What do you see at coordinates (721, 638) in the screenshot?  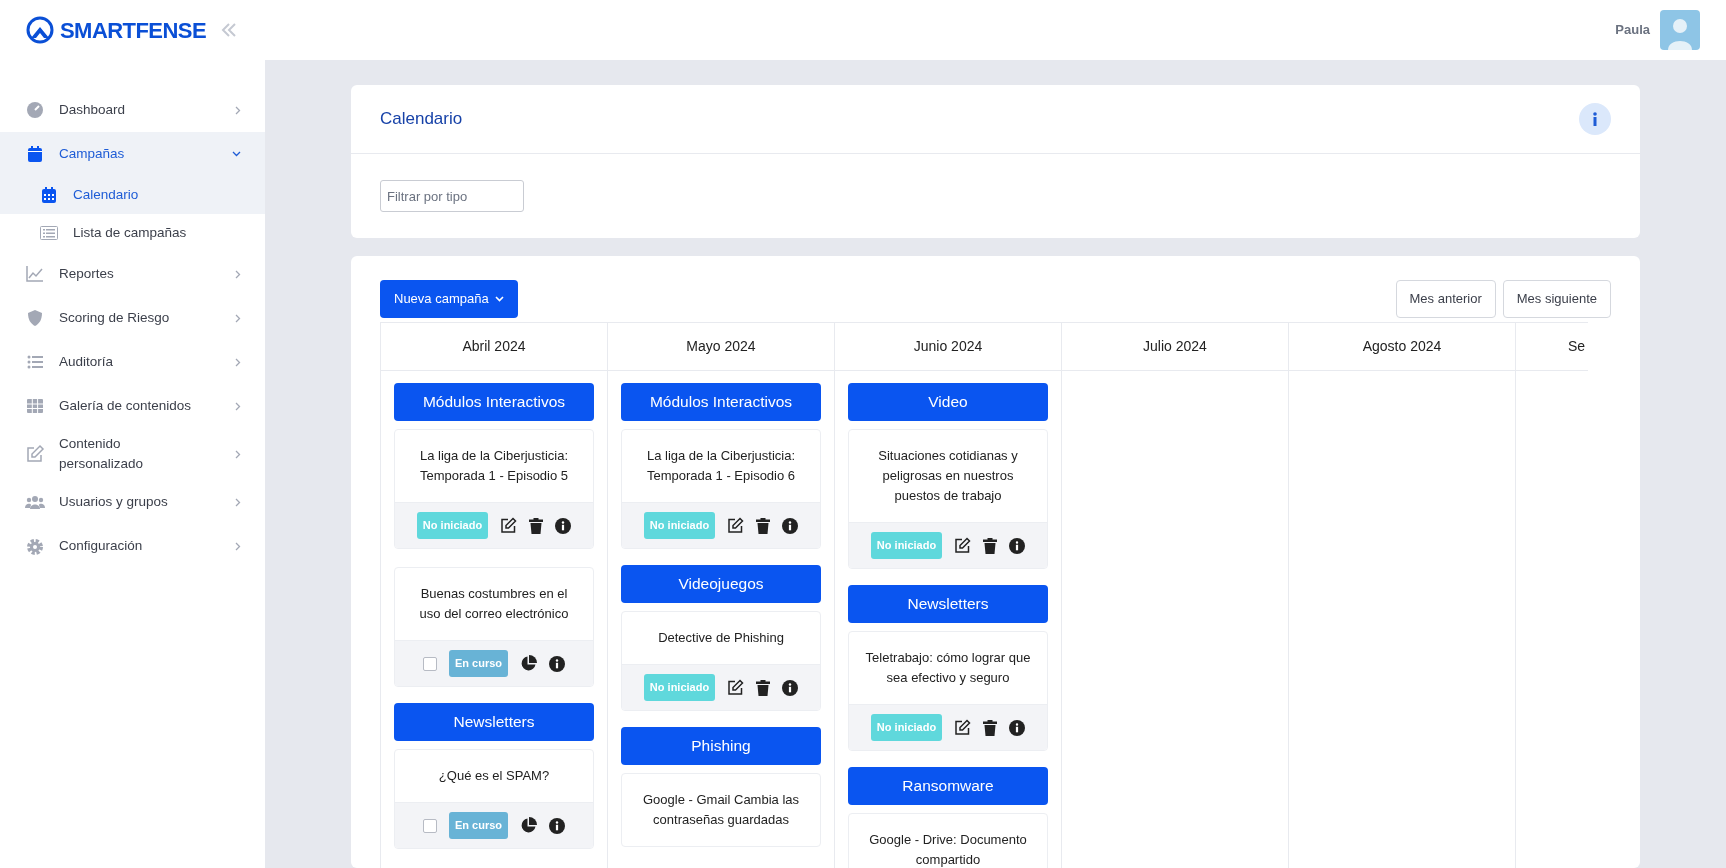 I see `campaign-title: Detective de Phishing` at bounding box center [721, 638].